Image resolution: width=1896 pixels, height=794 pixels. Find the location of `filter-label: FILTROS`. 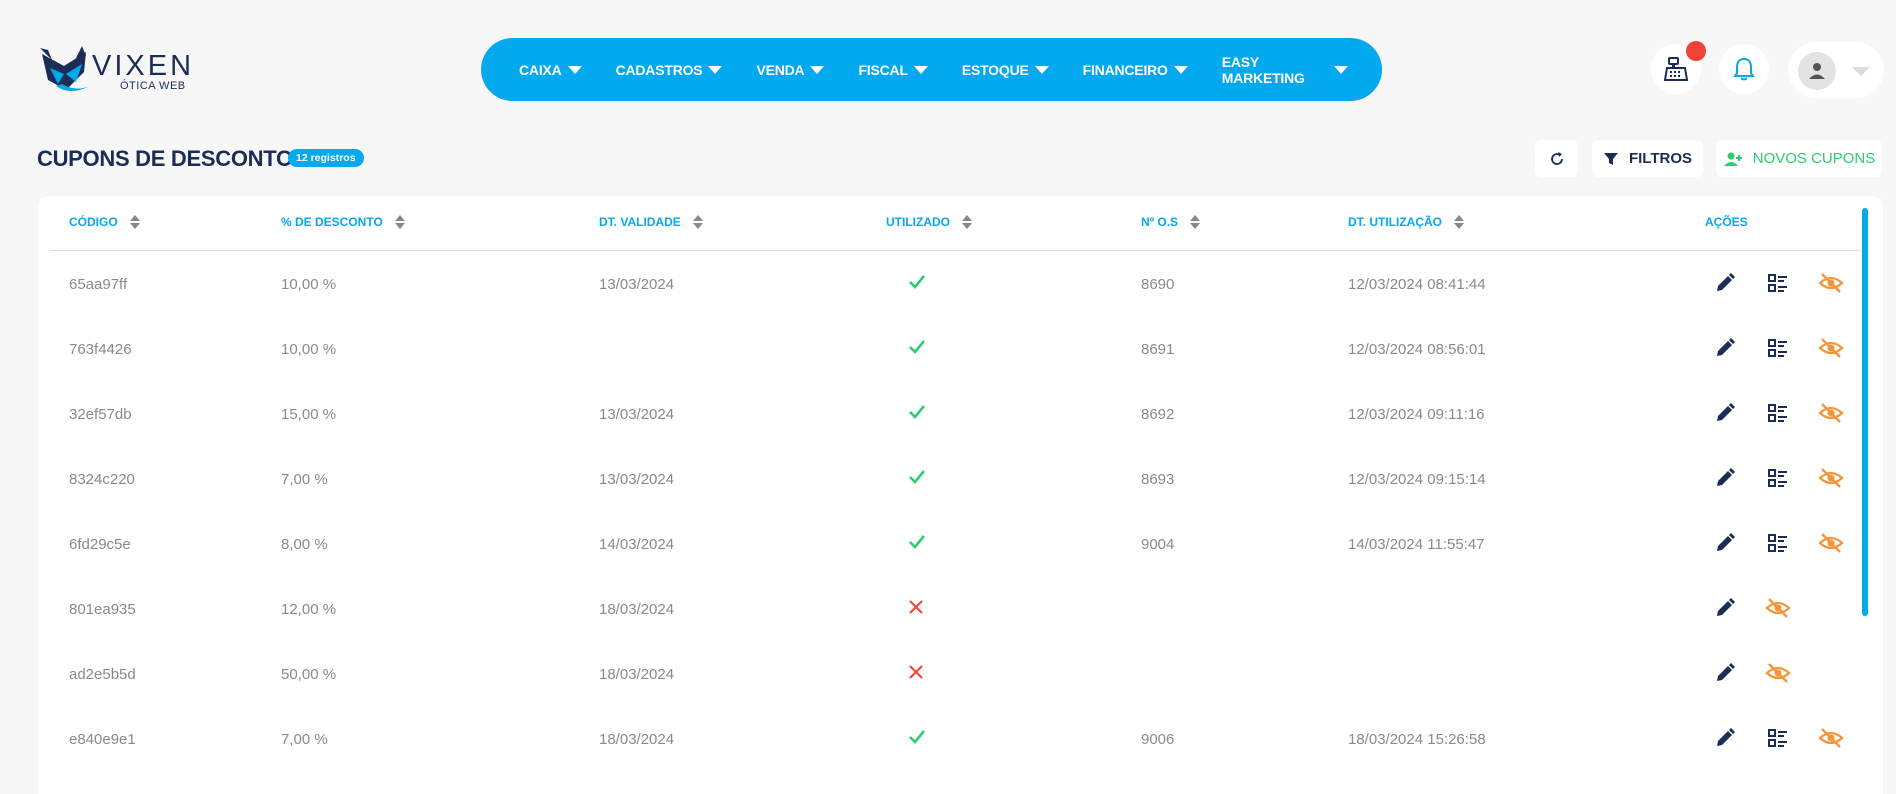

filter-label: FILTROS is located at coordinates (1660, 158).